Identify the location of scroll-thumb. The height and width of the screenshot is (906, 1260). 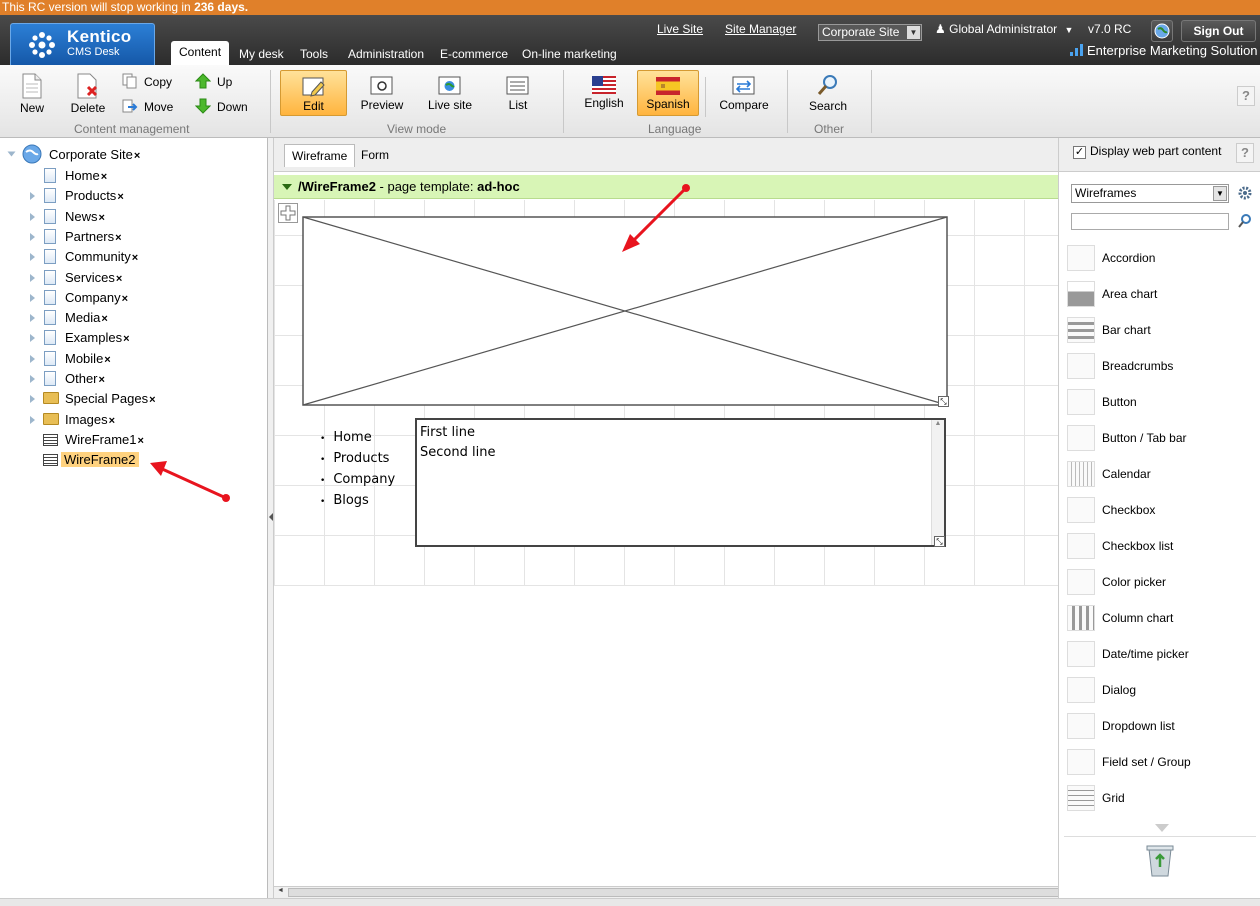
(683, 892).